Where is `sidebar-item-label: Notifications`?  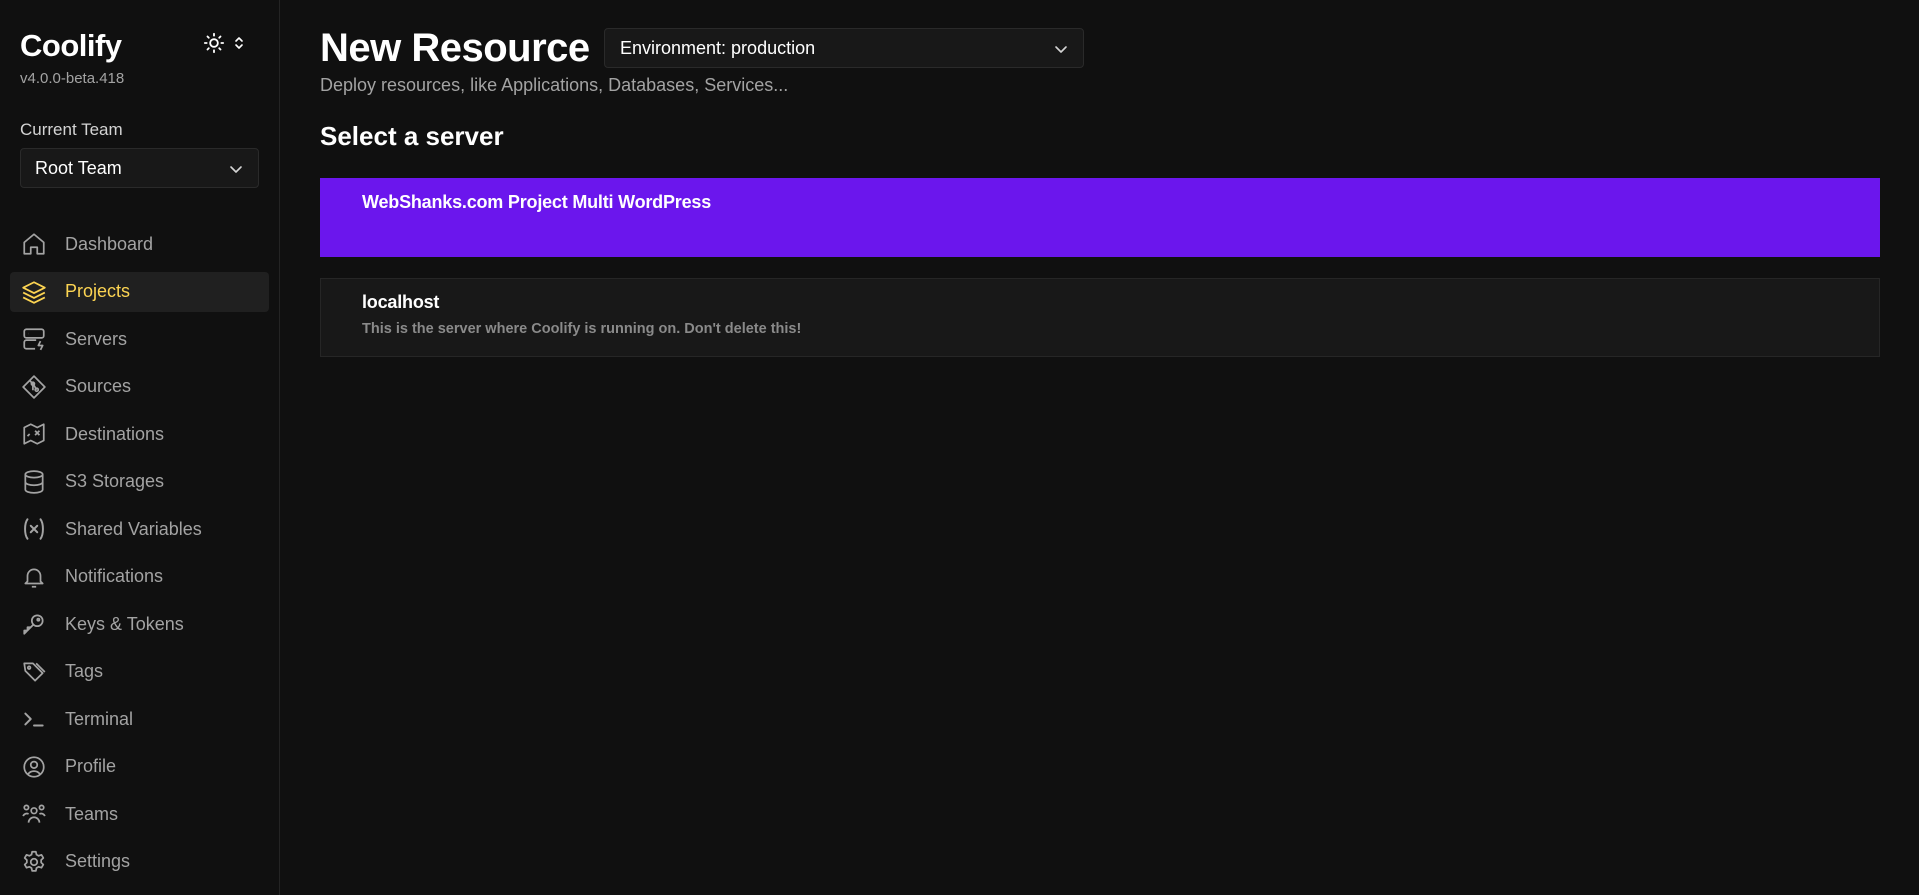 sidebar-item-label: Notifications is located at coordinates (114, 576).